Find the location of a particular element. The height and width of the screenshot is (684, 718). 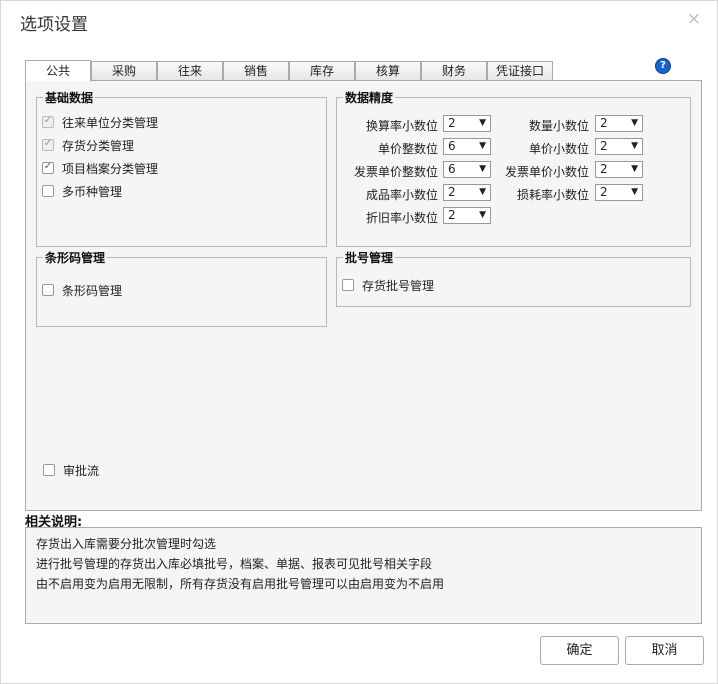

precision-select-loss-rate: 2 ▼ is located at coordinates (619, 192).